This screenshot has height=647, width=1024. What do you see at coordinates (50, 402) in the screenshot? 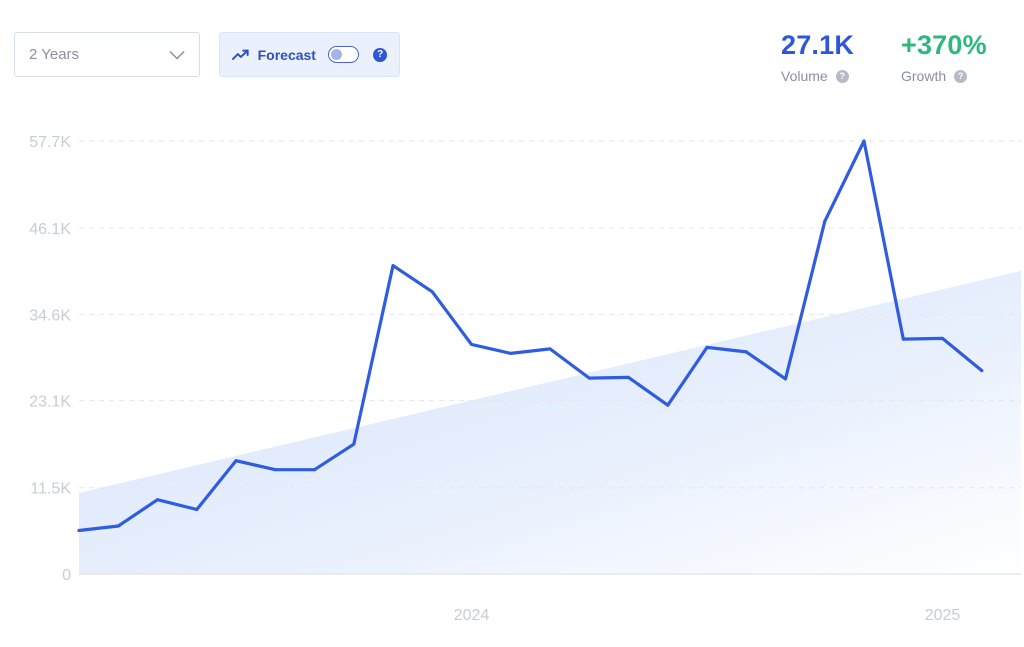
I see `y-tick-label: 23.1K` at bounding box center [50, 402].